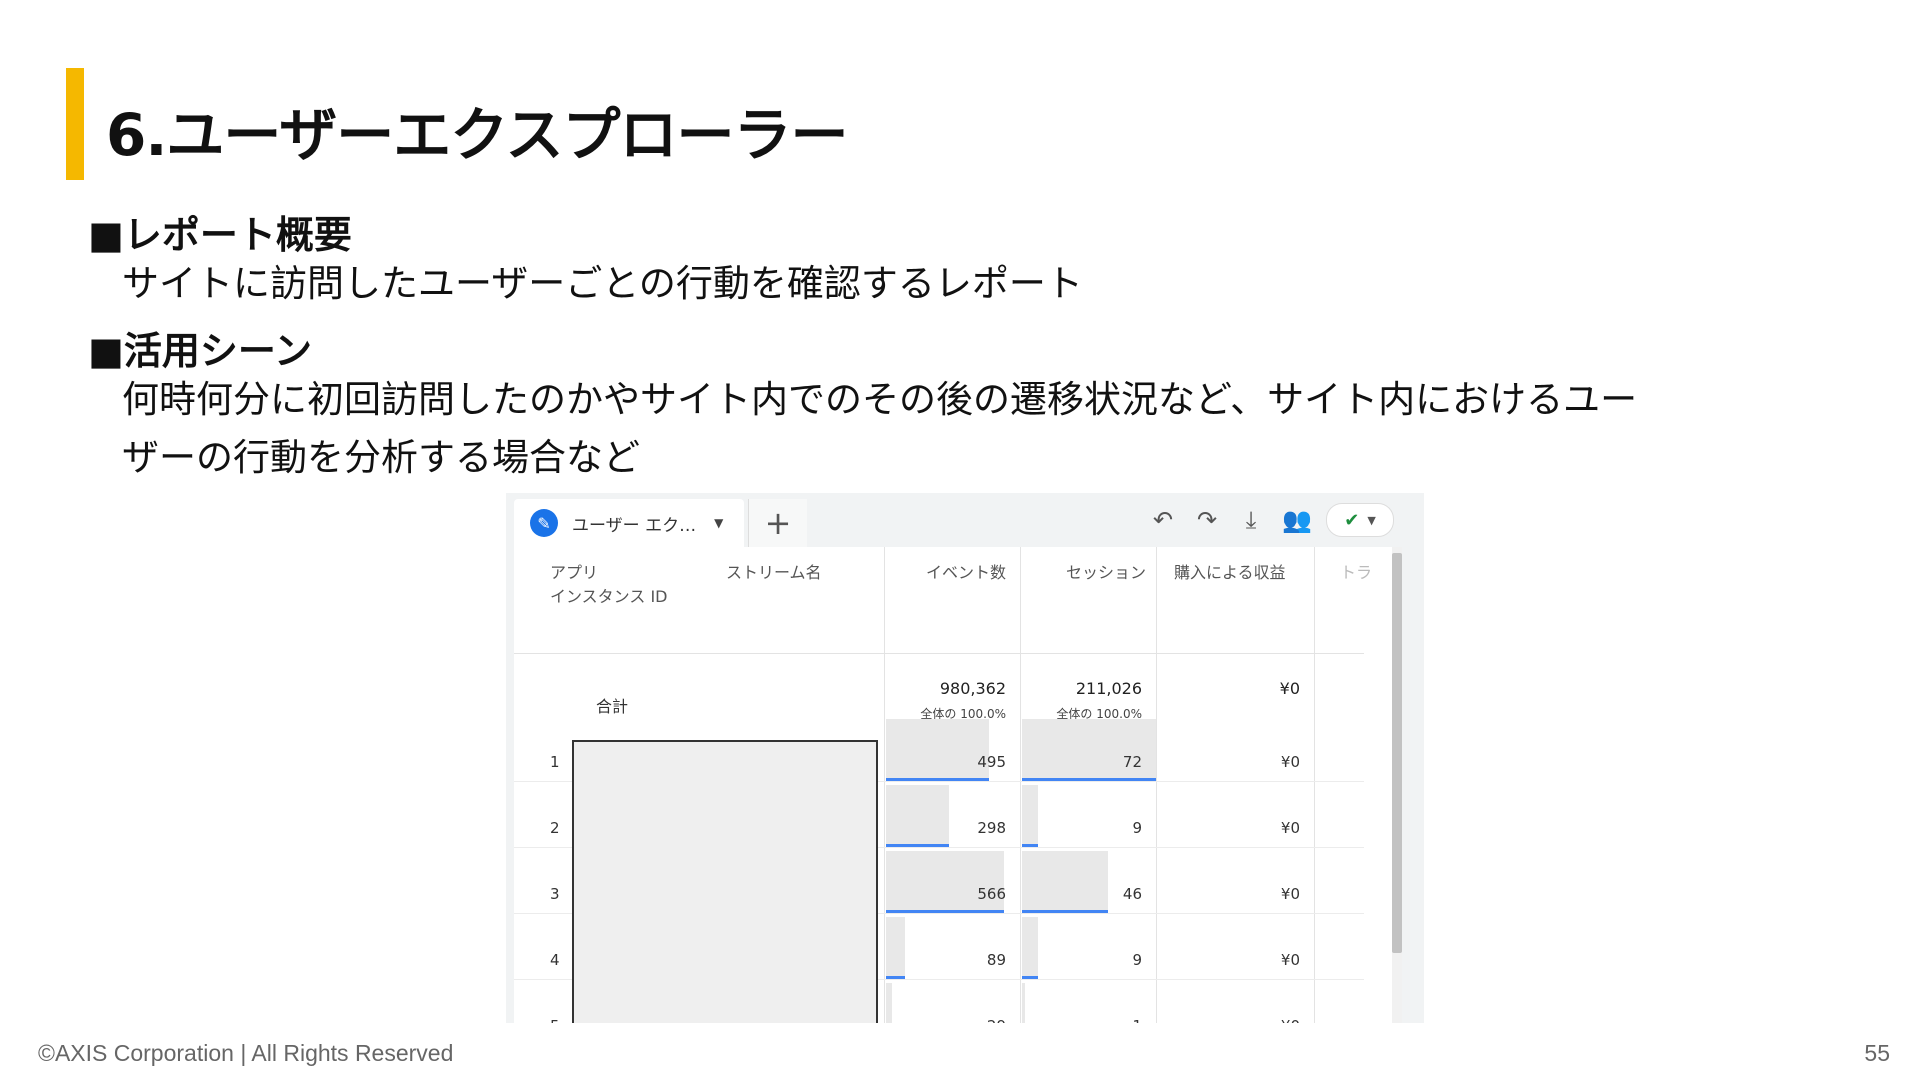 The height and width of the screenshot is (1080, 1920). I want to click on row-number: 2, so click(555, 828).